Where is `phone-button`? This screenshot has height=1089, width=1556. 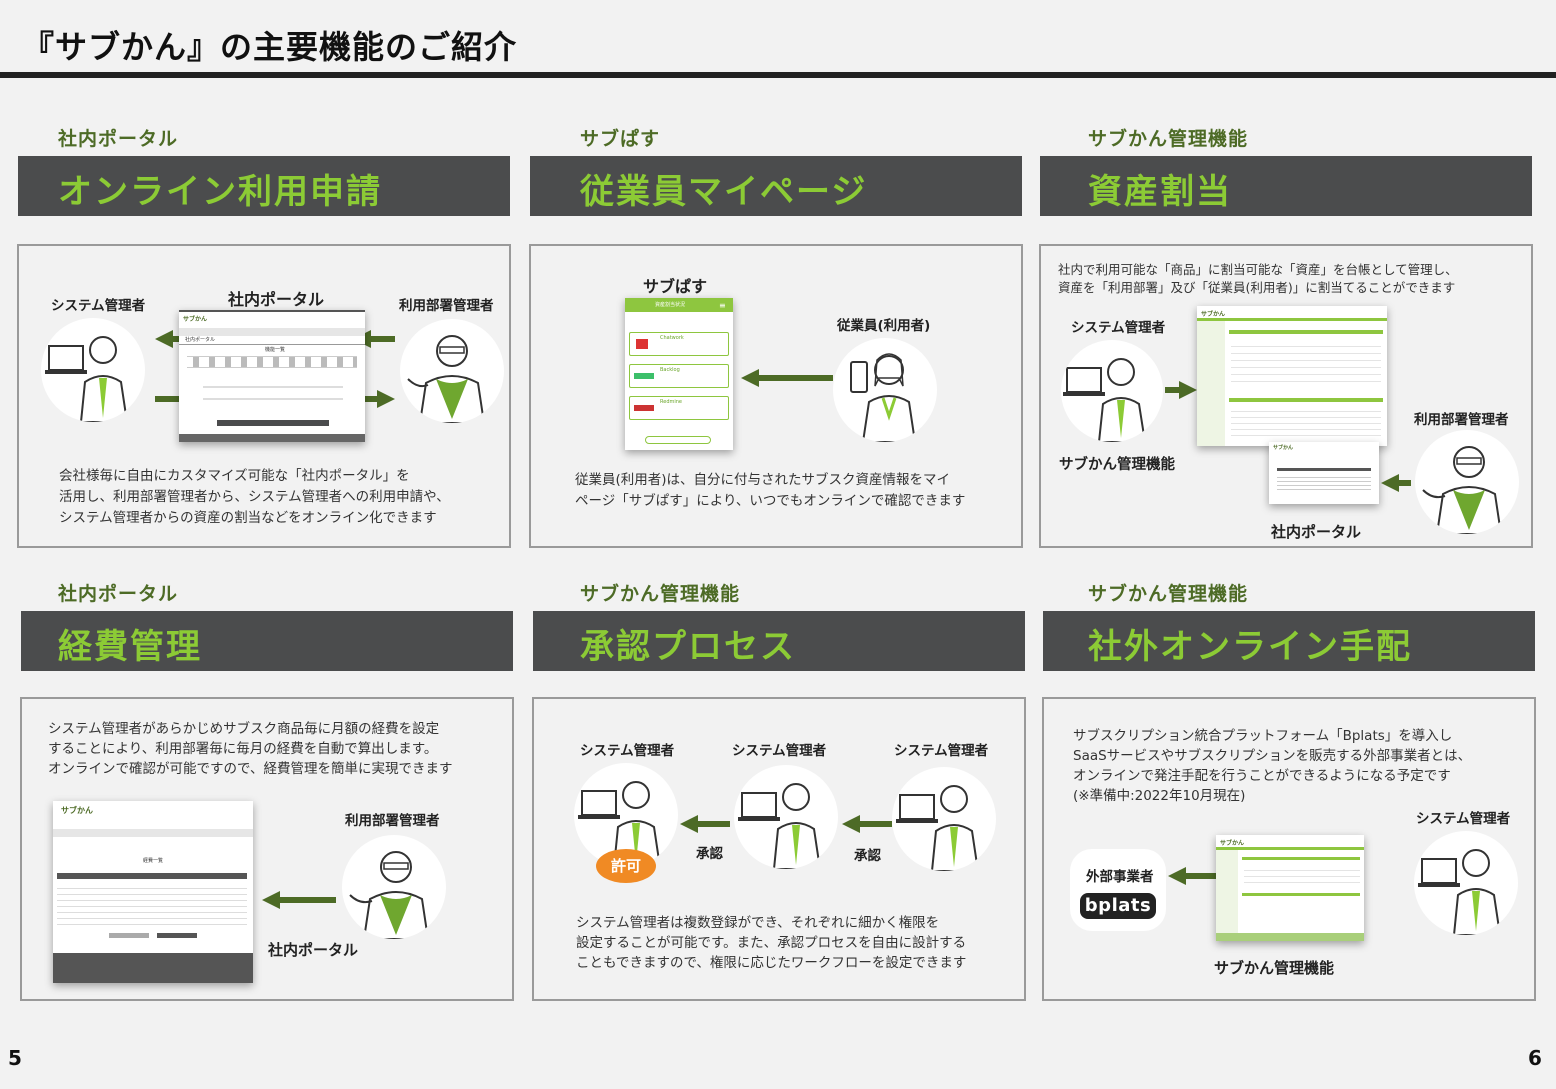 phone-button is located at coordinates (678, 440).